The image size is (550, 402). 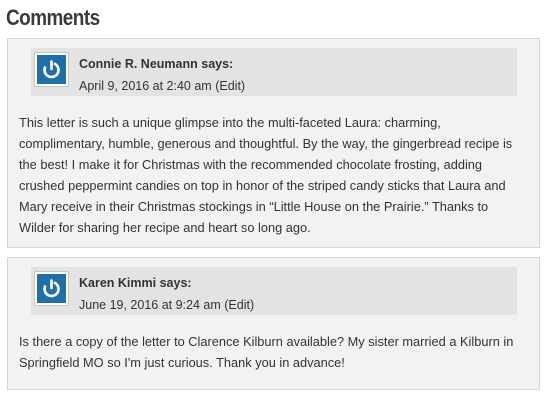 I want to click on comments-heading: Comments, so click(x=53, y=17).